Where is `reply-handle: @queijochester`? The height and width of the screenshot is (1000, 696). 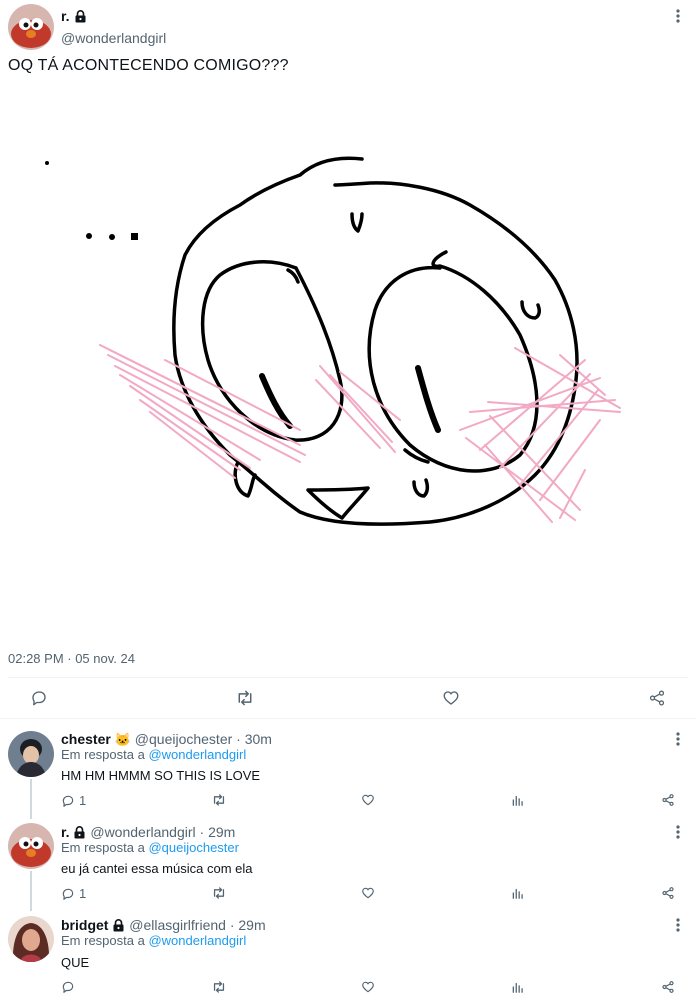
reply-handle: @queijochester is located at coordinates (184, 739).